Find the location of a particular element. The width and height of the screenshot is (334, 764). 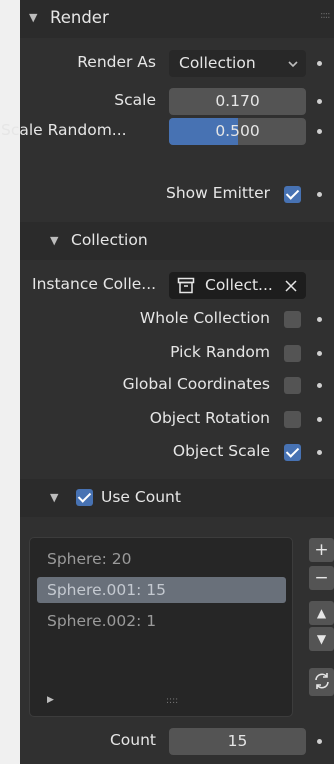

whole-collection-checkbox is located at coordinates (292, 319).